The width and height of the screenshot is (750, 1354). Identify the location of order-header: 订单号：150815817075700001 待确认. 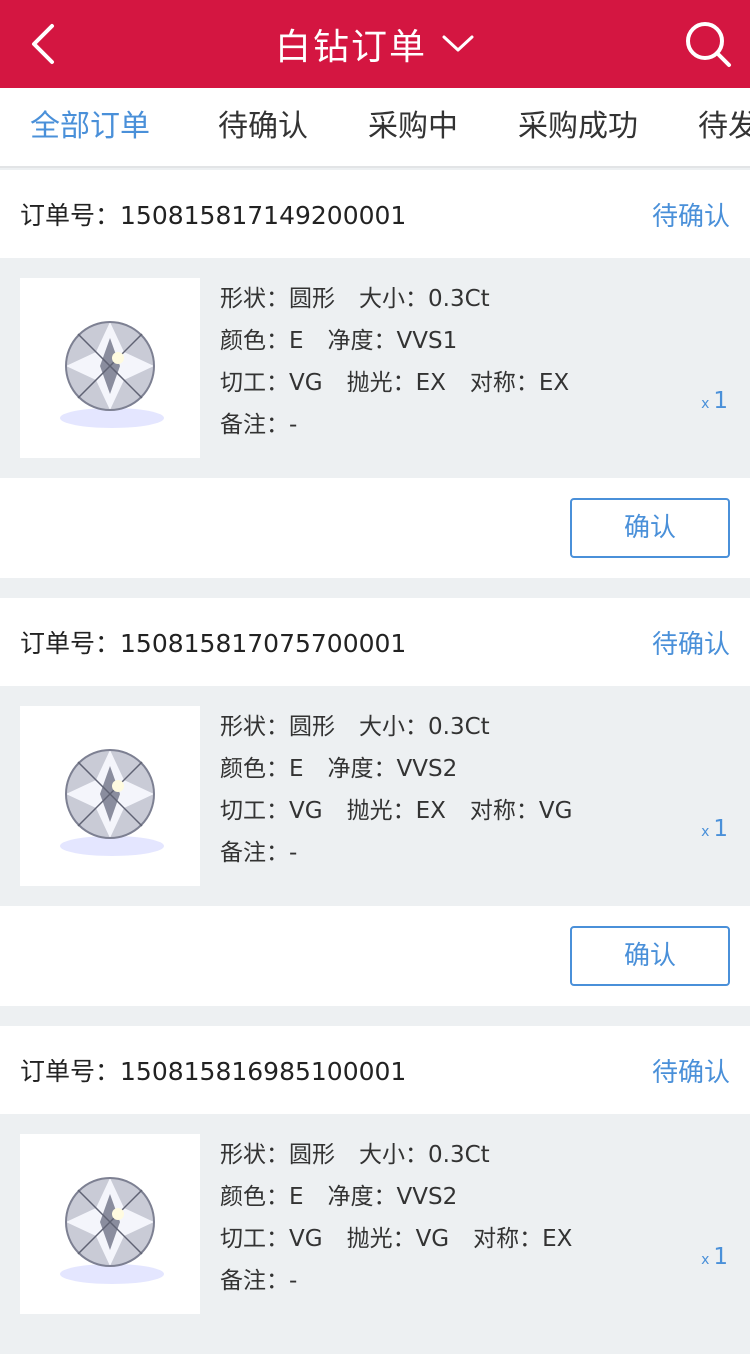
(375, 642).